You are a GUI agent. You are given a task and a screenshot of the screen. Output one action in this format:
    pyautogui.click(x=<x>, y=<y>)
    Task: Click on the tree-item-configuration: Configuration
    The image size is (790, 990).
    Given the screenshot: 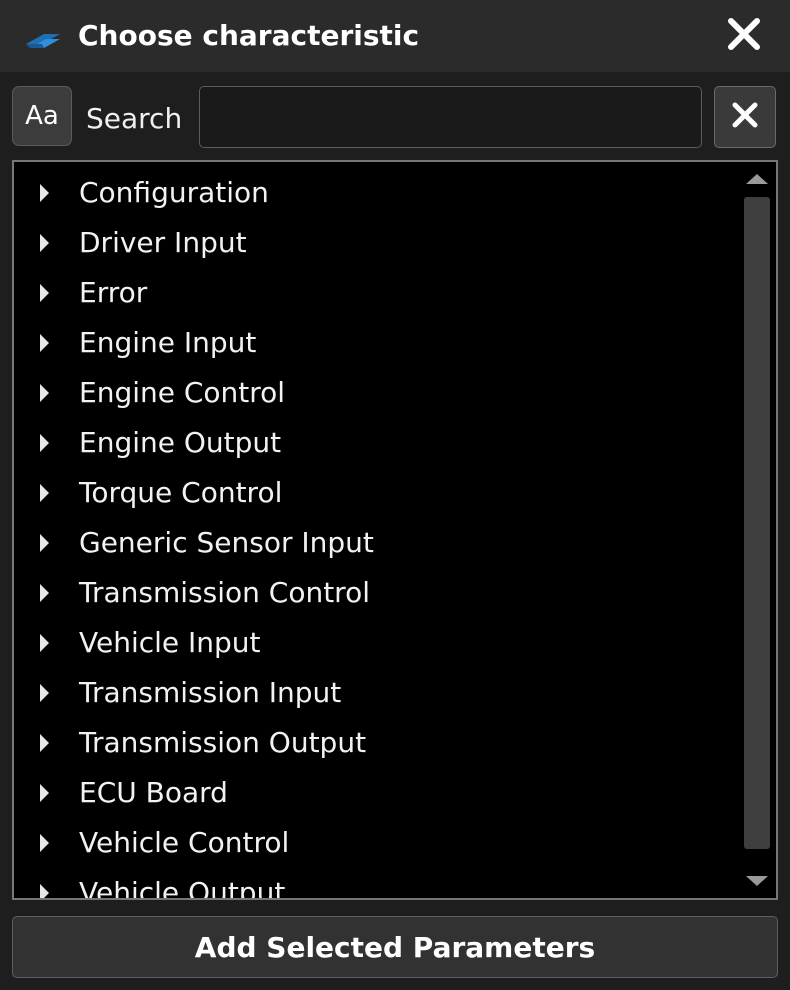 What is the action you would take?
    pyautogui.click(x=374, y=193)
    